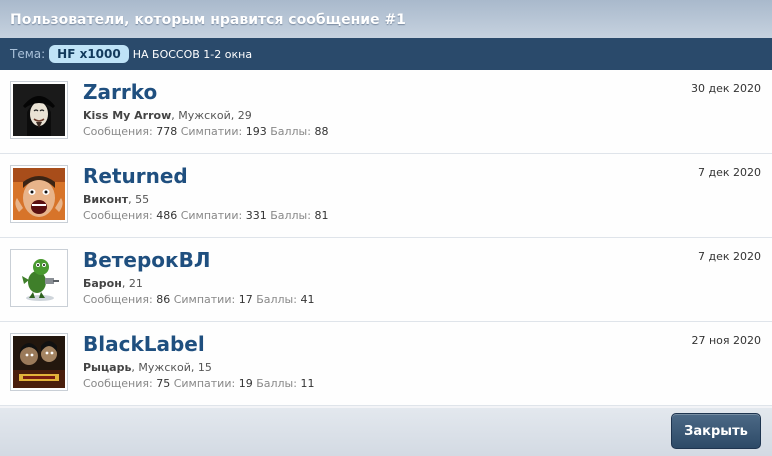 The height and width of the screenshot is (456, 772). Describe the element at coordinates (135, 176) in the screenshot. I see `username-link: Returned` at that location.